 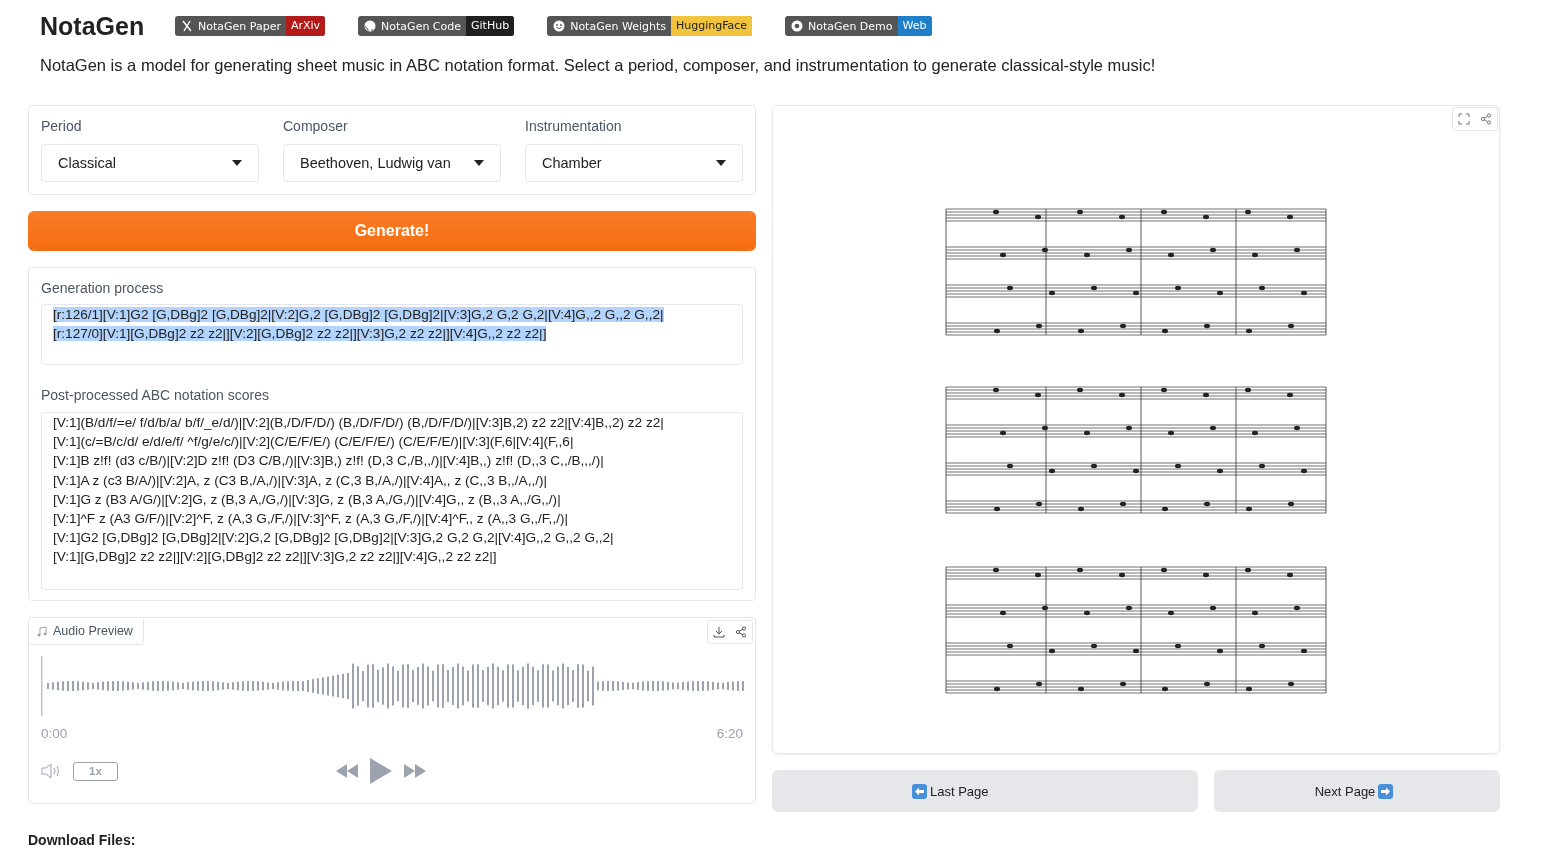 I want to click on fast-forward-icon, so click(x=415, y=771).